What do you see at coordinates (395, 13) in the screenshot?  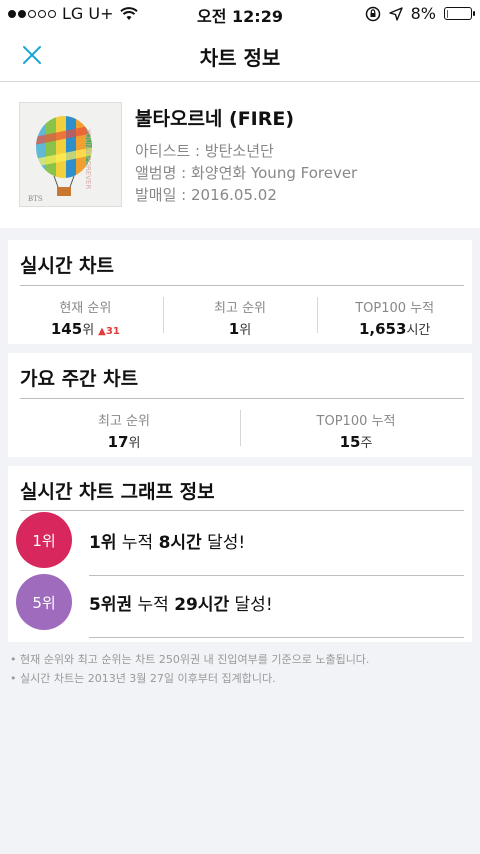 I see `location-arrow-icon` at bounding box center [395, 13].